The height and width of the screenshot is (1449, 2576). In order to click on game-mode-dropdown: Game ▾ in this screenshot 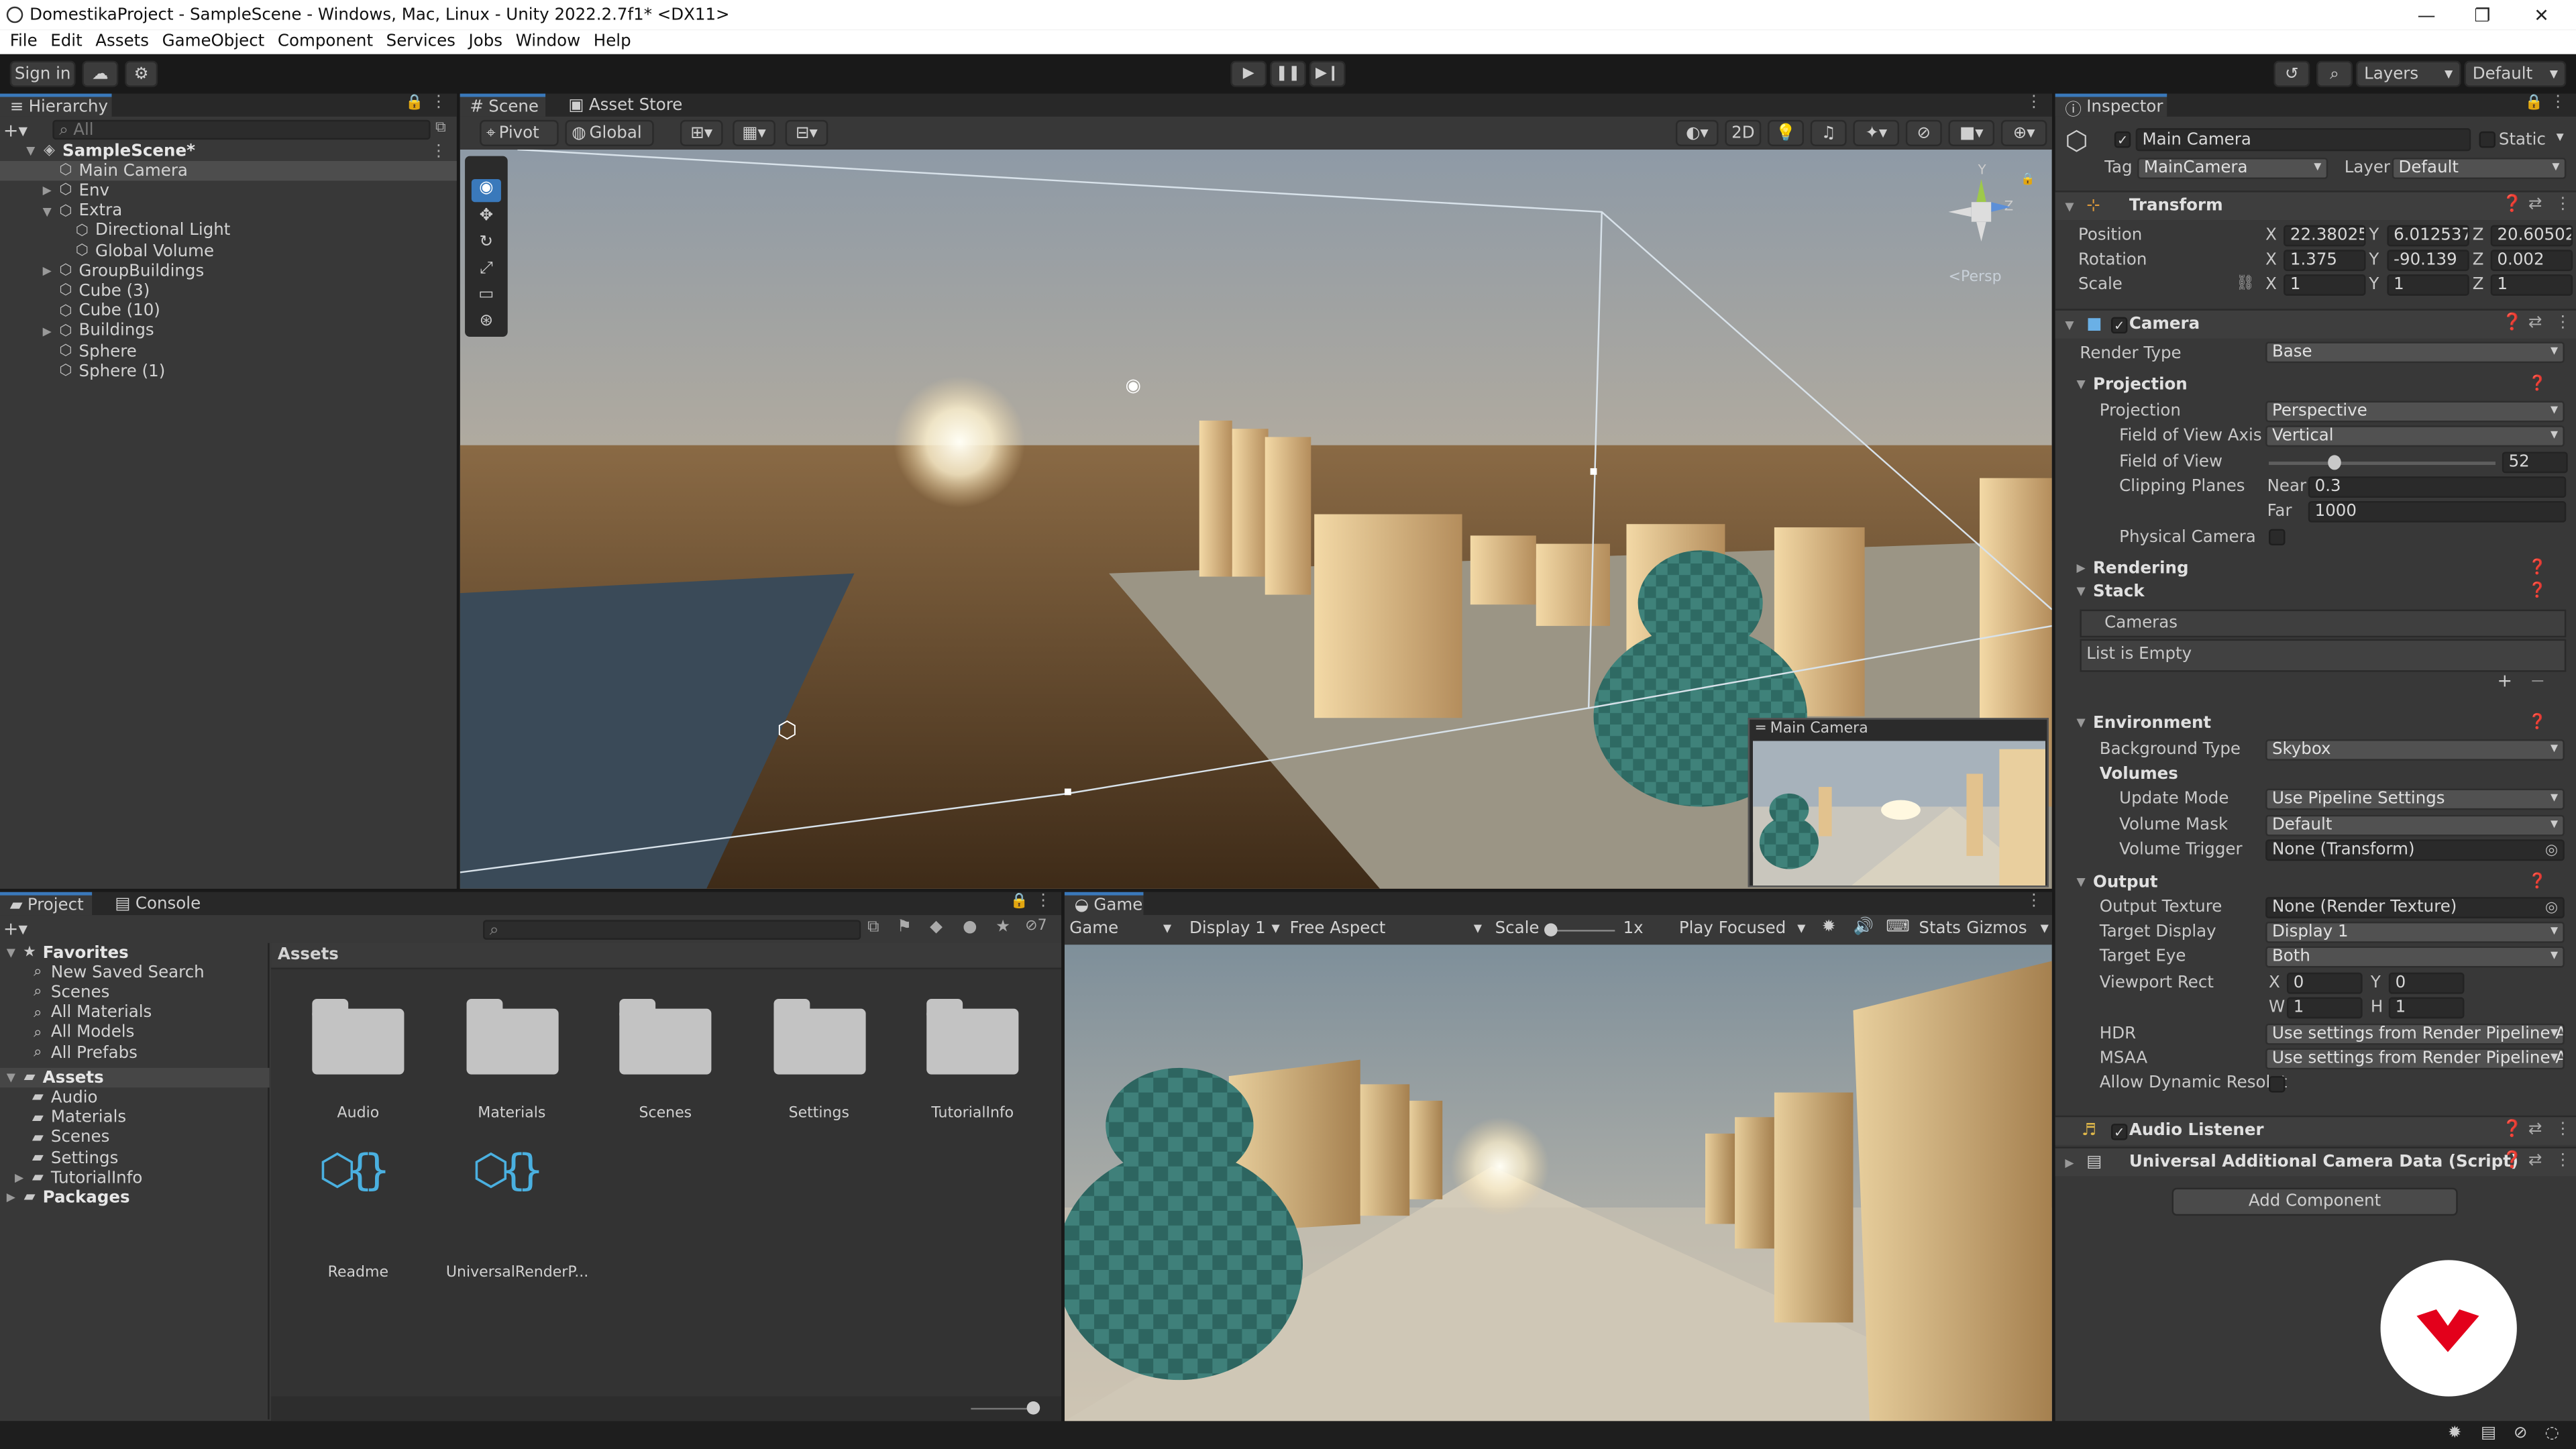, I will do `click(1122, 929)`.